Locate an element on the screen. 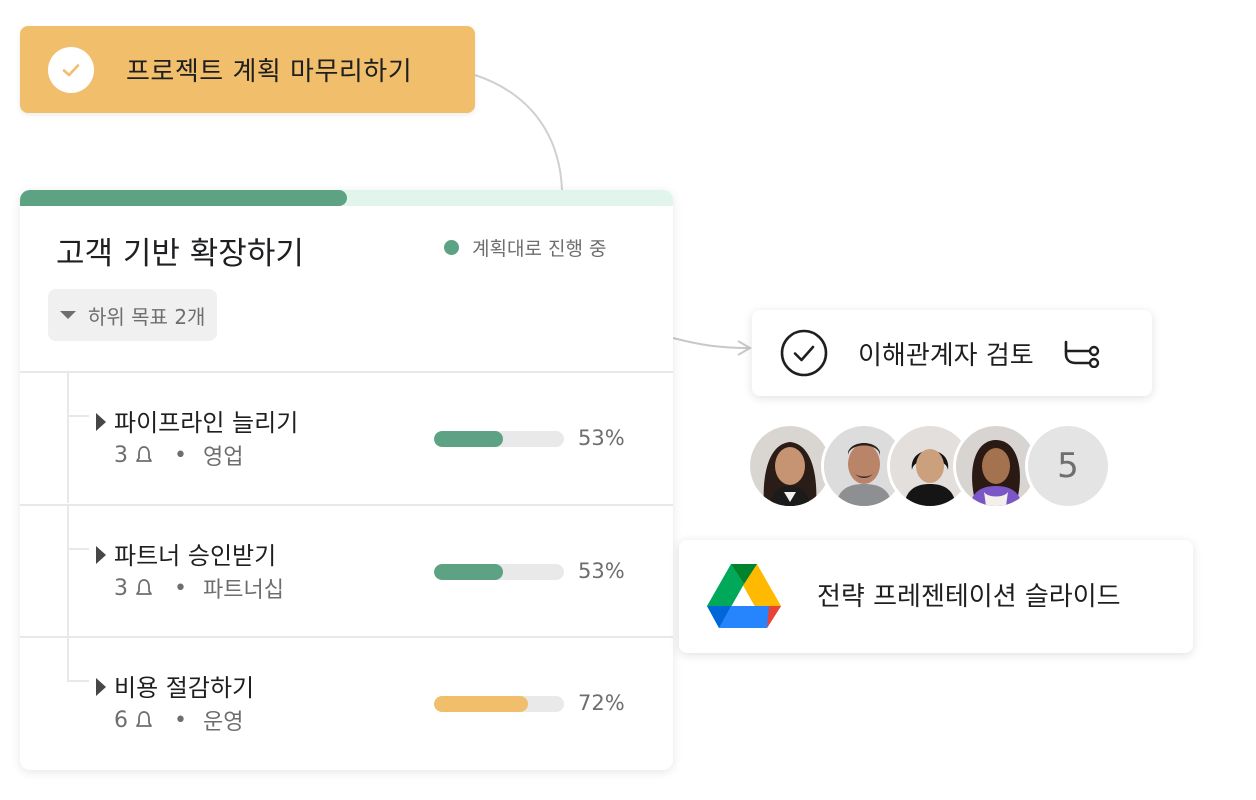 This screenshot has width=1256, height=800. drive-attachment-card: 전략 프레젠테이션 슬라이드 is located at coordinates (936, 596).